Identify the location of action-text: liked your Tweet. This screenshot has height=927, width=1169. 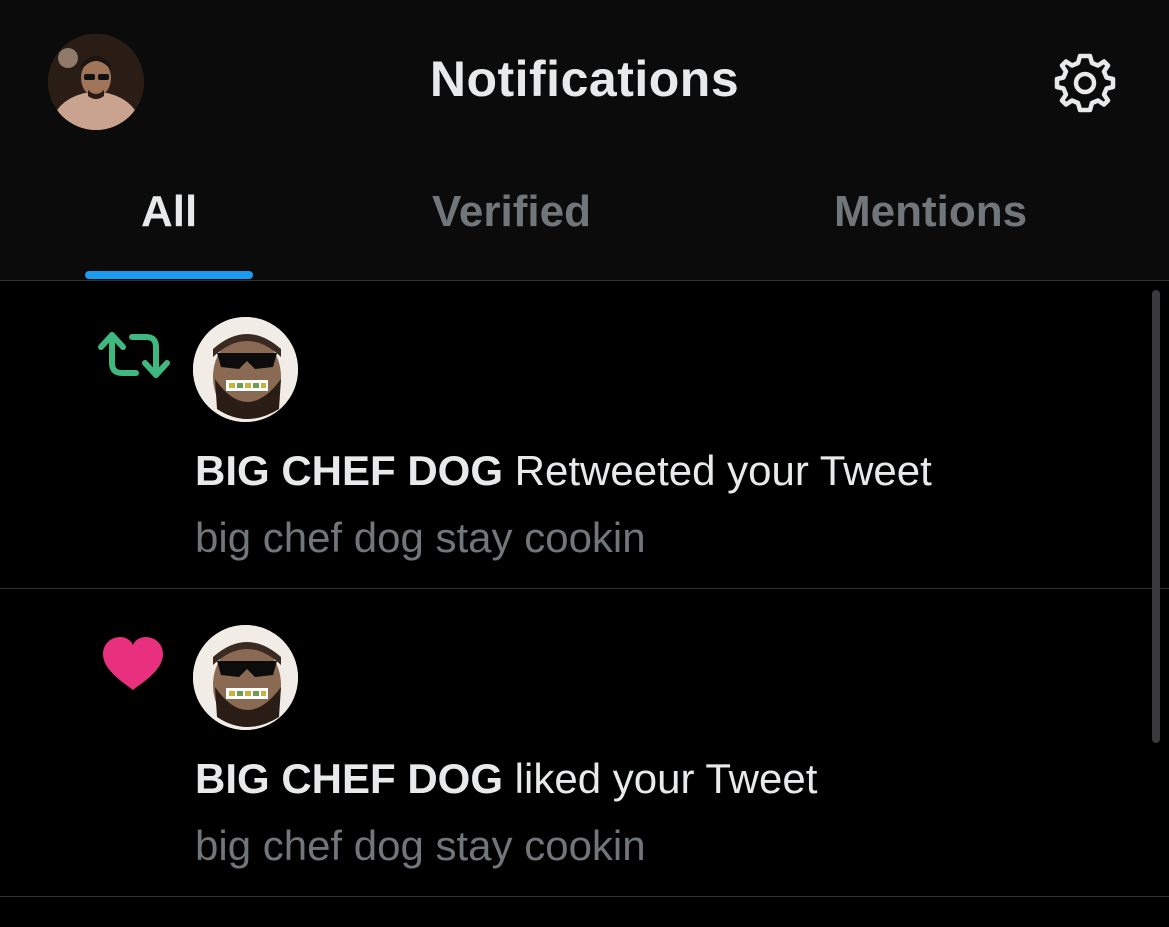
(660, 778).